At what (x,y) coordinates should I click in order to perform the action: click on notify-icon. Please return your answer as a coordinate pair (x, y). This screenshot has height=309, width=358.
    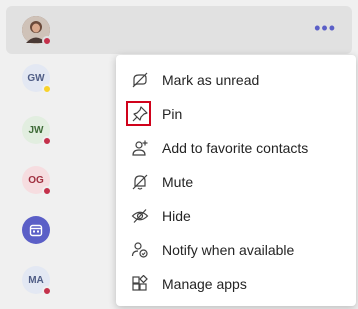
    Looking at the image, I should click on (140, 250).